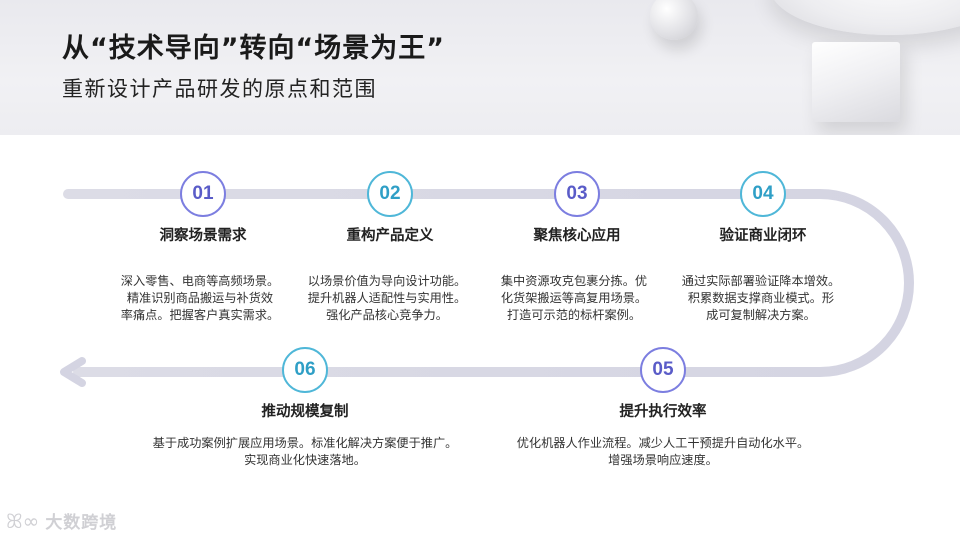 This screenshot has height=540, width=960. I want to click on step-02-badge: 02, so click(390, 194).